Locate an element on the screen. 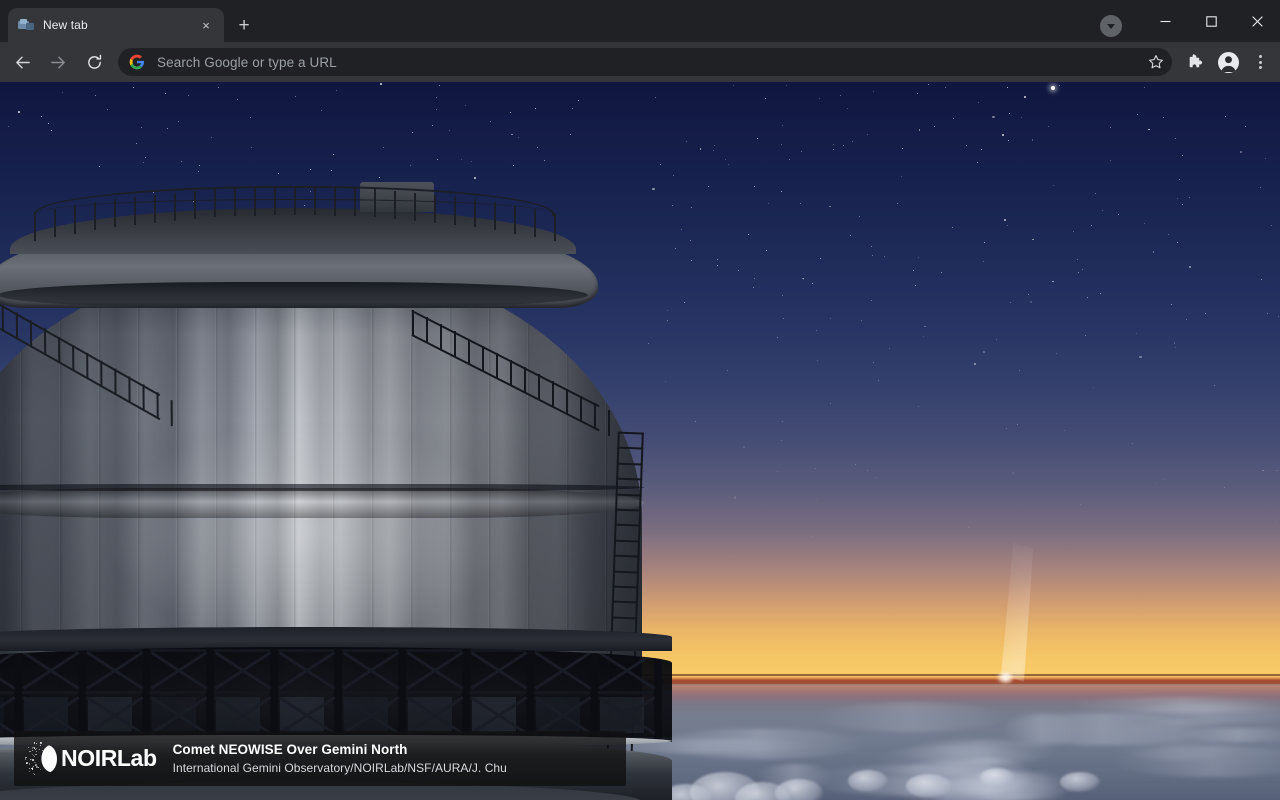 This screenshot has height=800, width=1280. forward-arrow-icon is located at coordinates (57, 62).